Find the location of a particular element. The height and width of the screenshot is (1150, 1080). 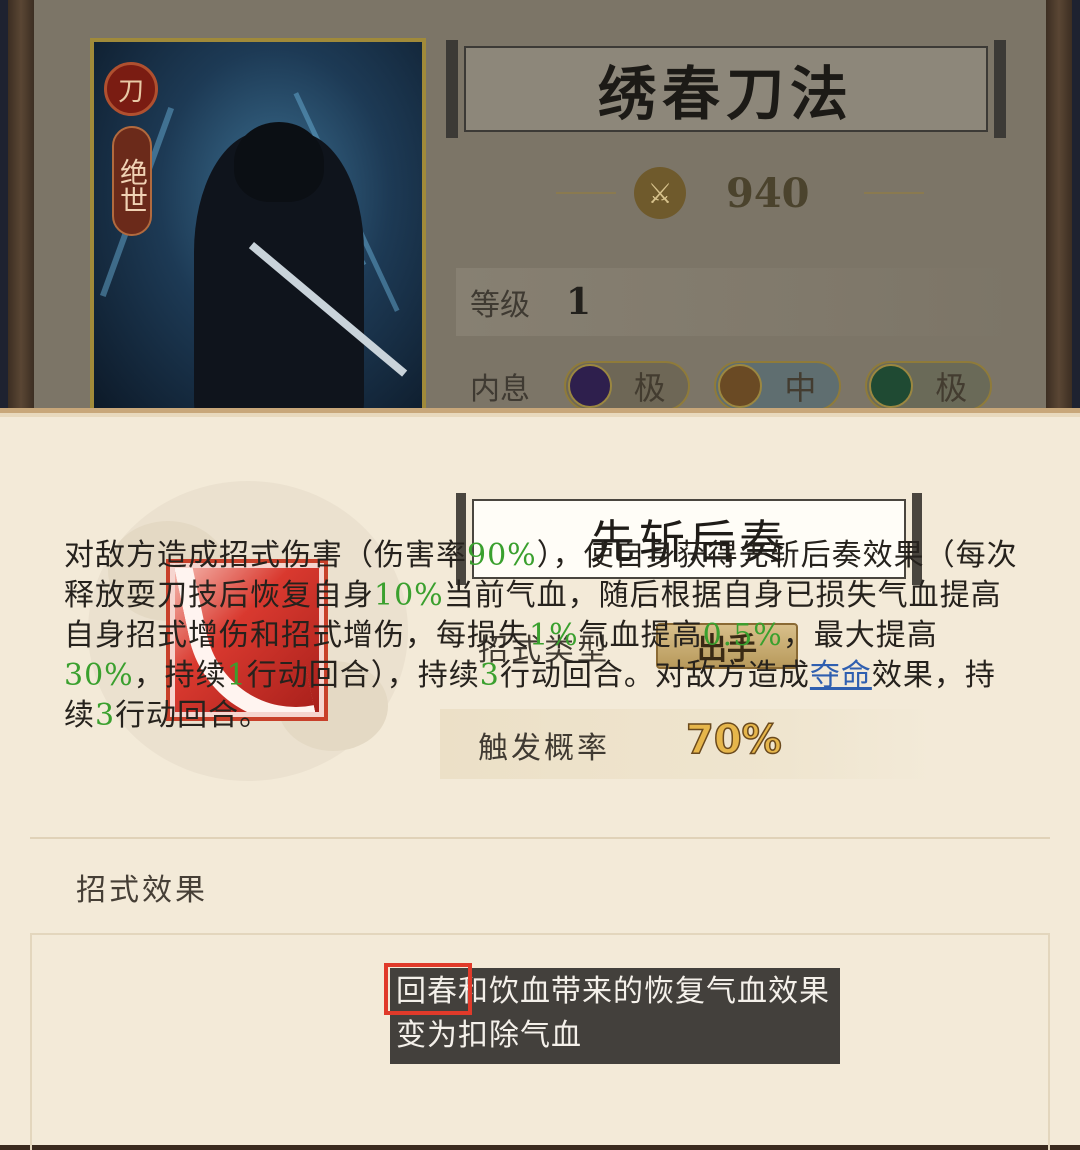

left-frame is located at coordinates (21, 210).